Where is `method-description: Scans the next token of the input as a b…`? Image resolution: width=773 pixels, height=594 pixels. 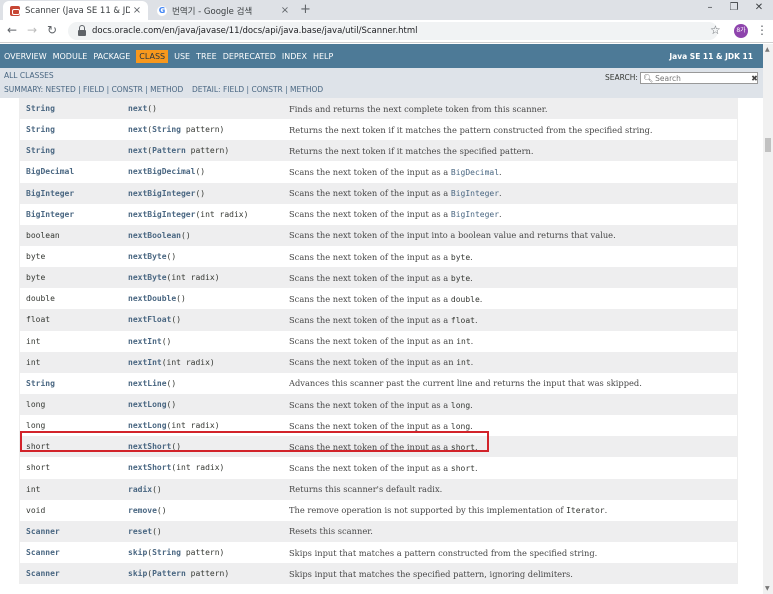
method-description: Scans the next token of the input as a b… is located at coordinates (381, 277).